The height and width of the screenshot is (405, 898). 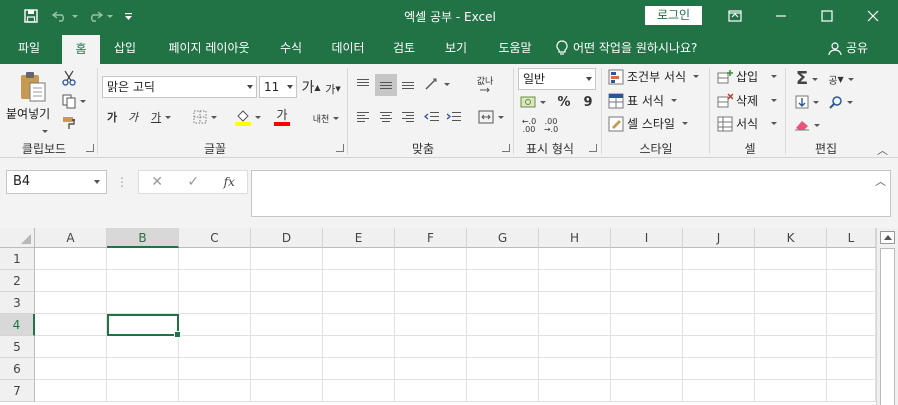 I want to click on italic-button: 가, so click(x=133, y=117).